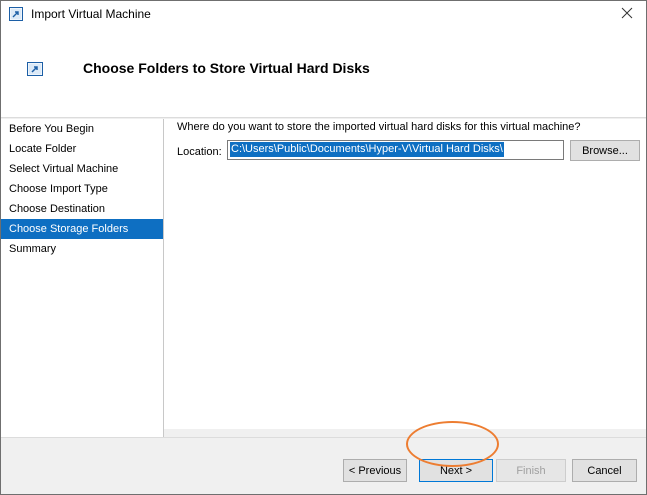  I want to click on close-button, so click(627, 14).